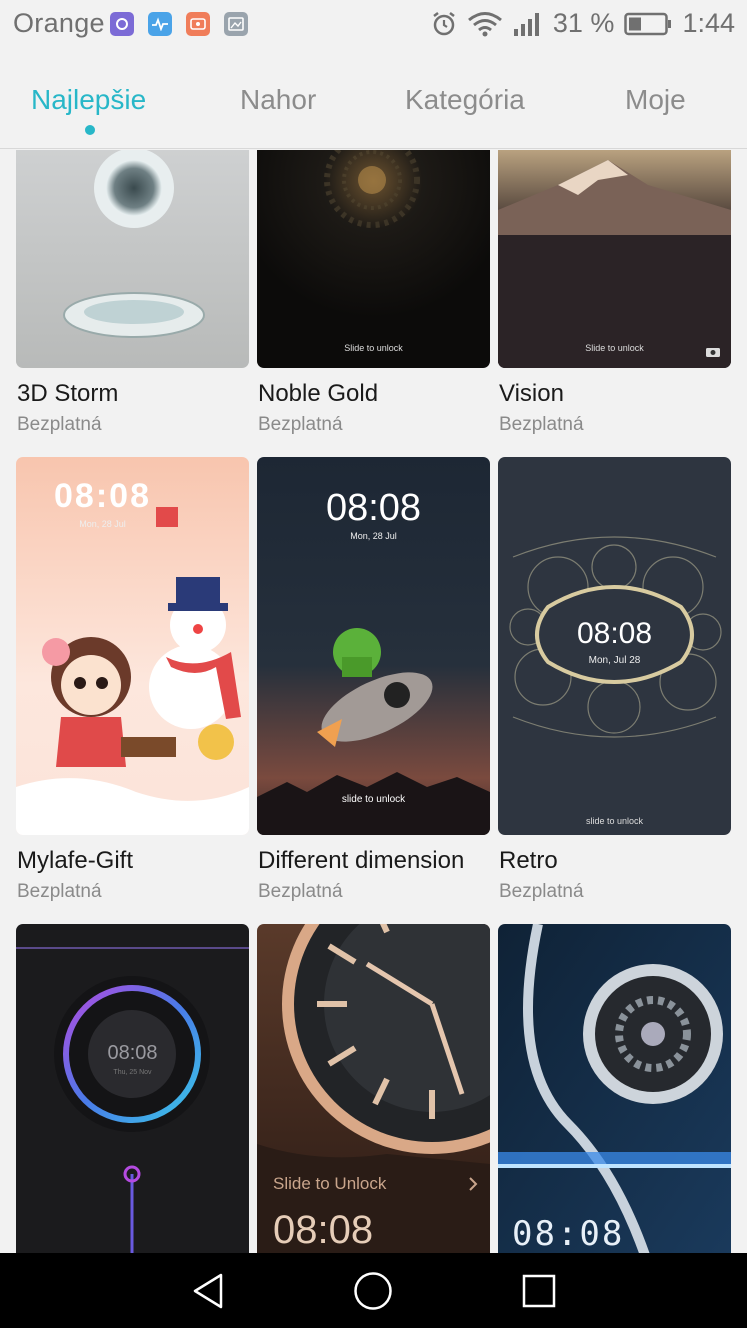 This screenshot has width=747, height=1328. I want to click on carrier-name: Orange, so click(59, 23).